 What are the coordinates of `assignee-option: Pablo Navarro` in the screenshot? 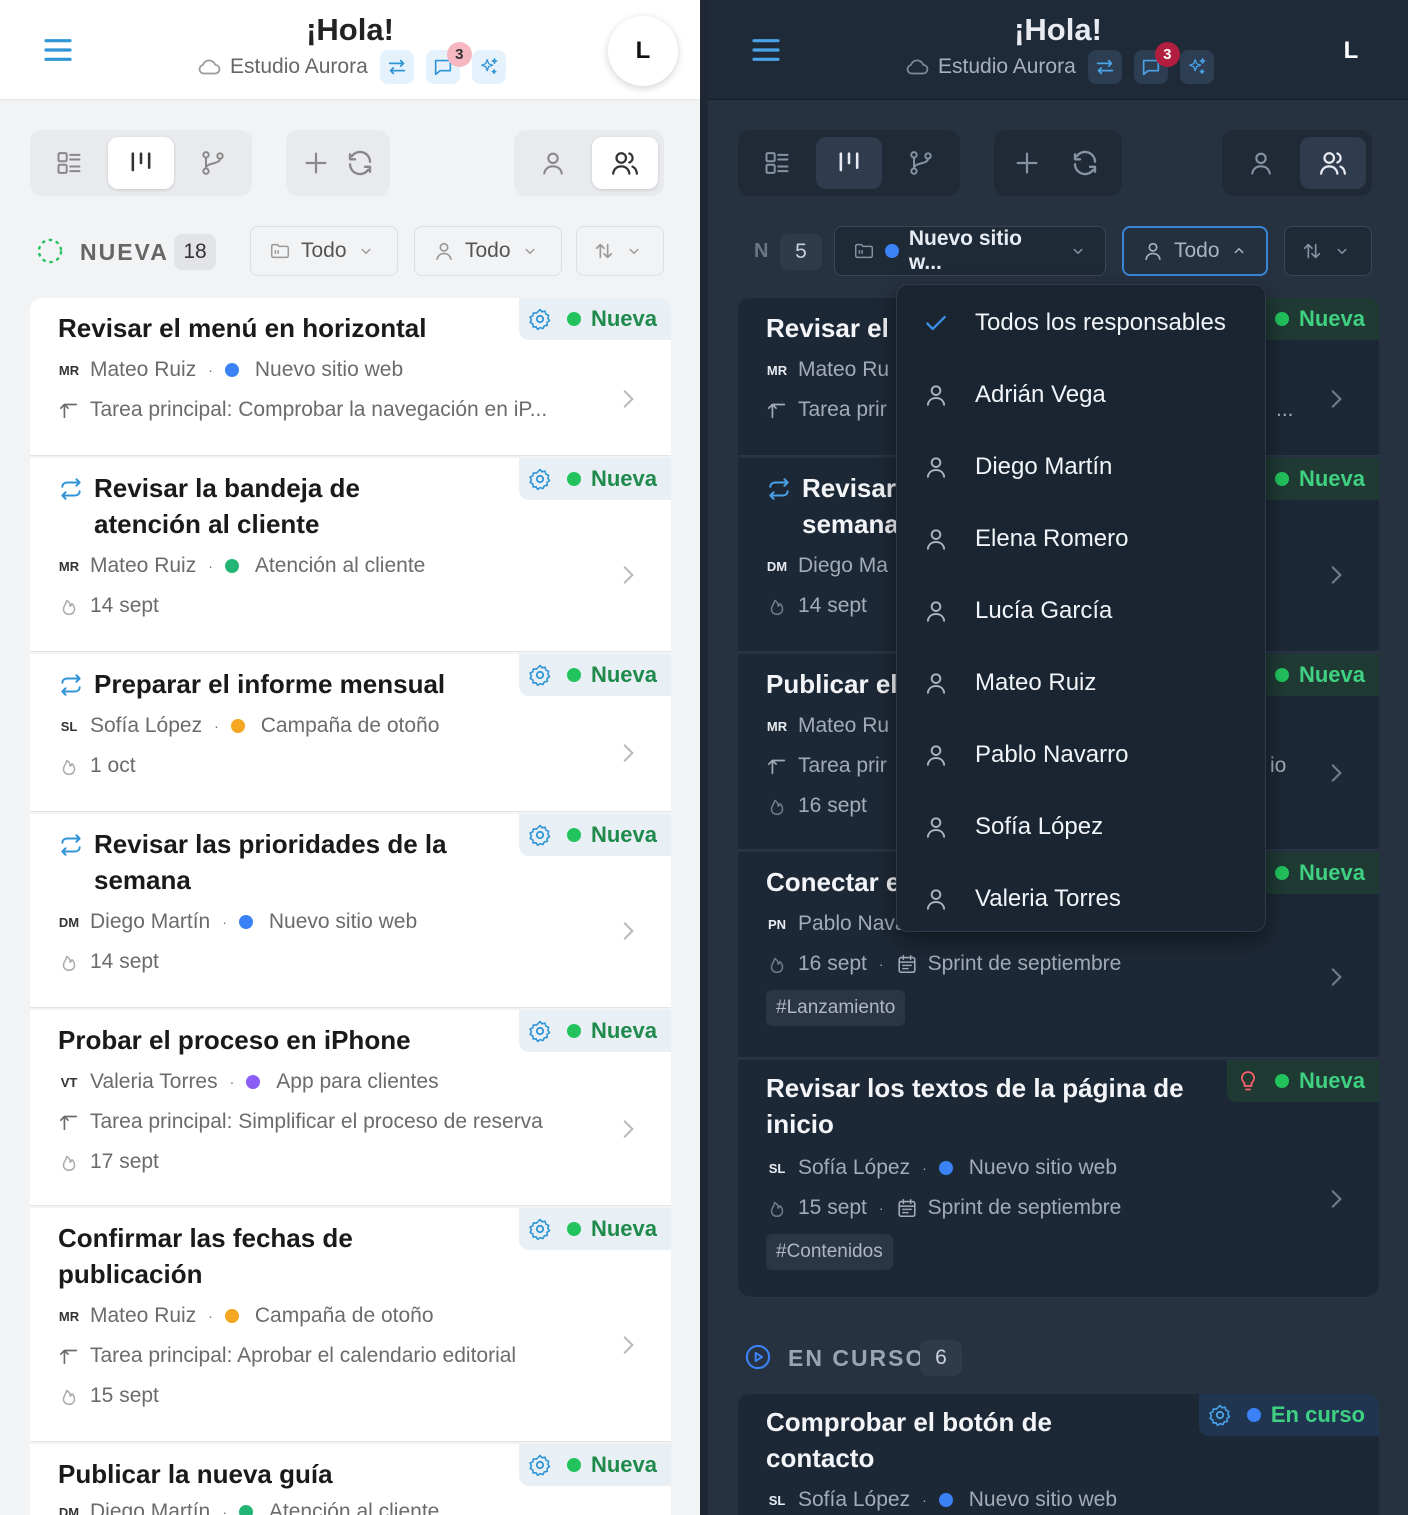 It's located at (1082, 755).